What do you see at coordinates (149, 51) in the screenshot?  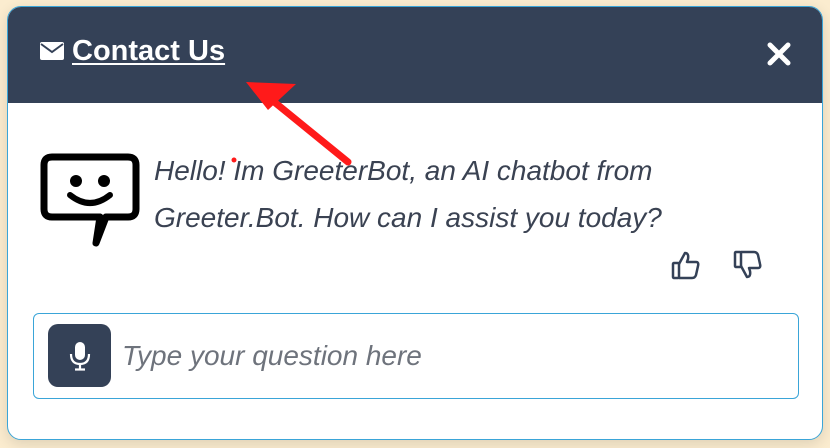 I see `contact-us-label: Contact Us` at bounding box center [149, 51].